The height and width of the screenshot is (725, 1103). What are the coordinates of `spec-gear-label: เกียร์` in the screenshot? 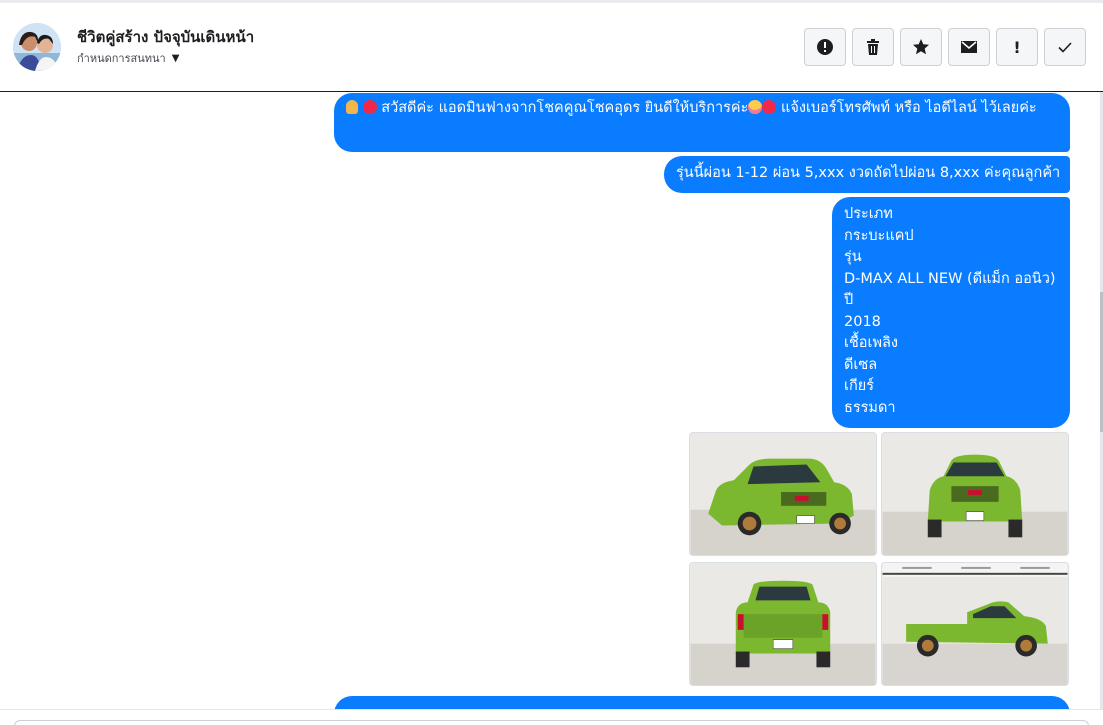 It's located at (859, 386).